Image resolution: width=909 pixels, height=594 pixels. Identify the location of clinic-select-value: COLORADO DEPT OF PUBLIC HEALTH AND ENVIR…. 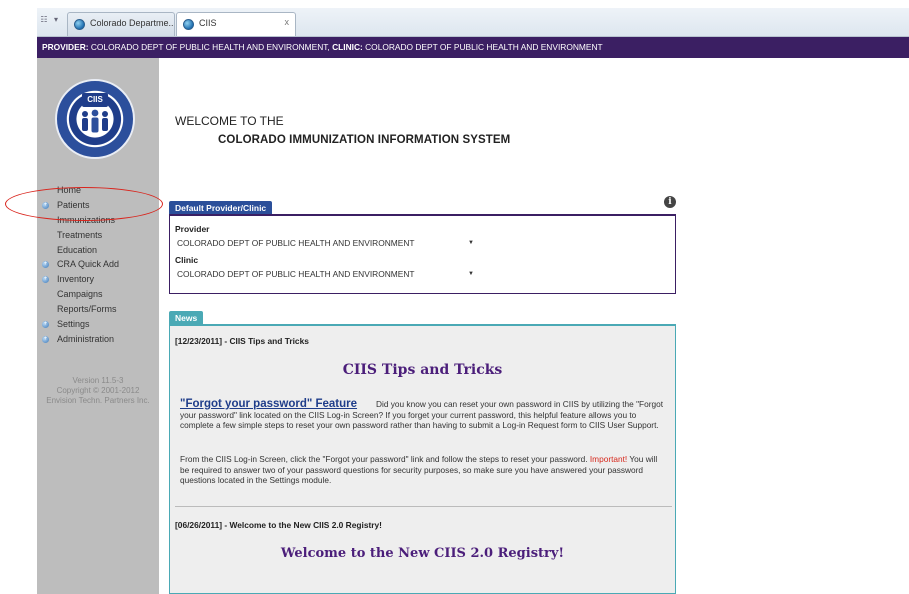
(296, 274).